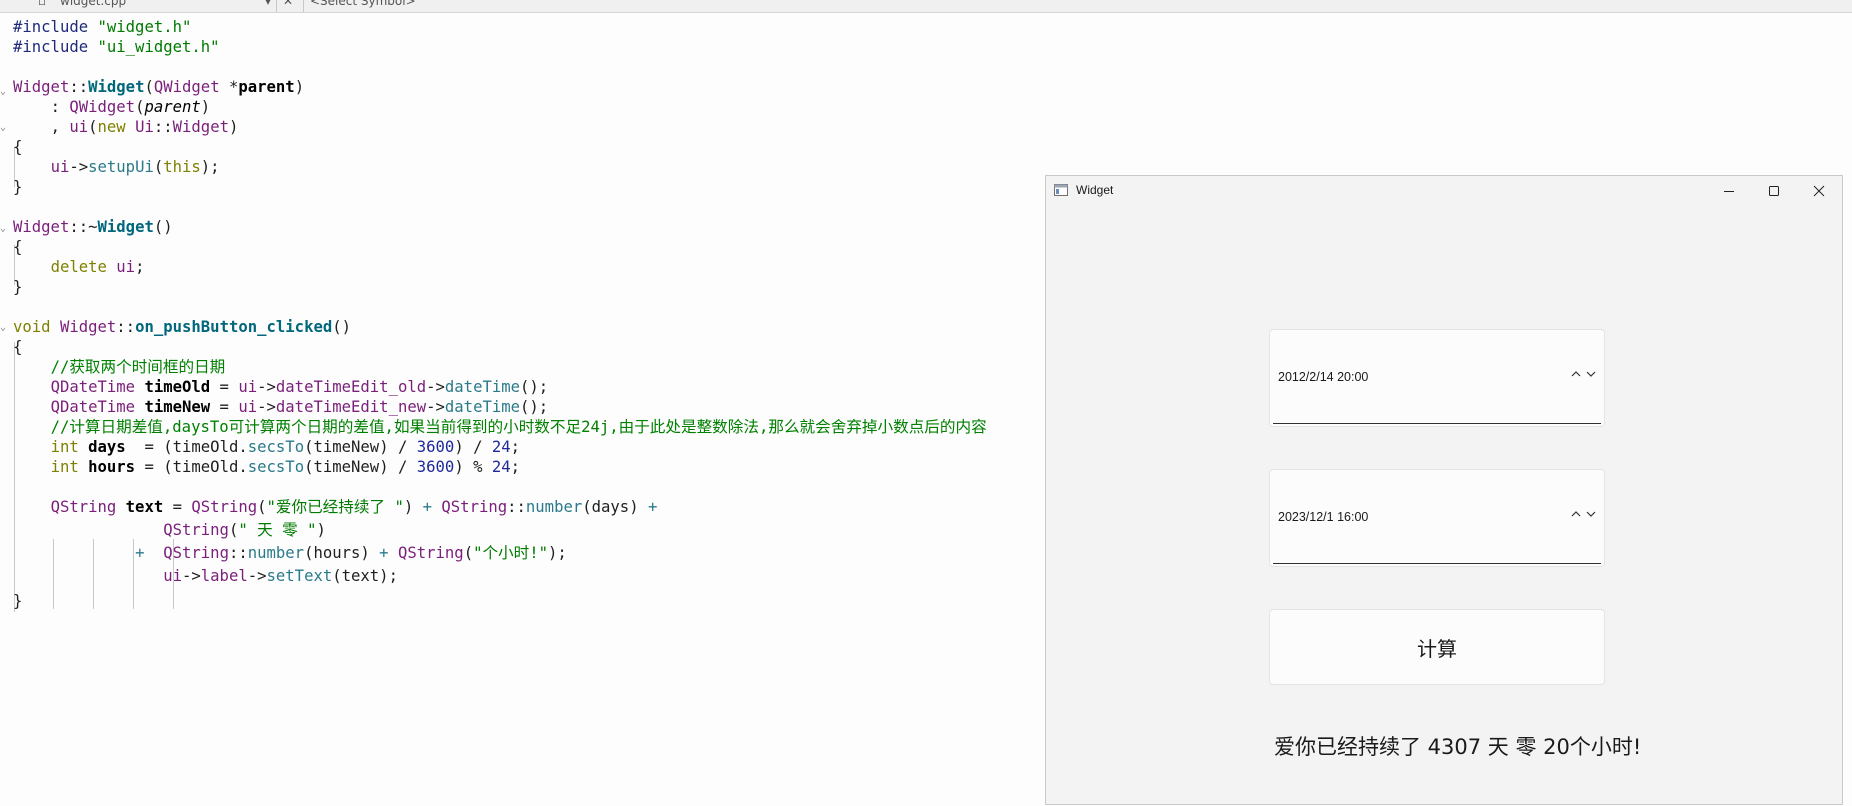 The width and height of the screenshot is (1852, 806). Describe the element at coordinates (159, 87) in the screenshot. I see `code-line: Widget::Widget(QWidget *parent)` at that location.